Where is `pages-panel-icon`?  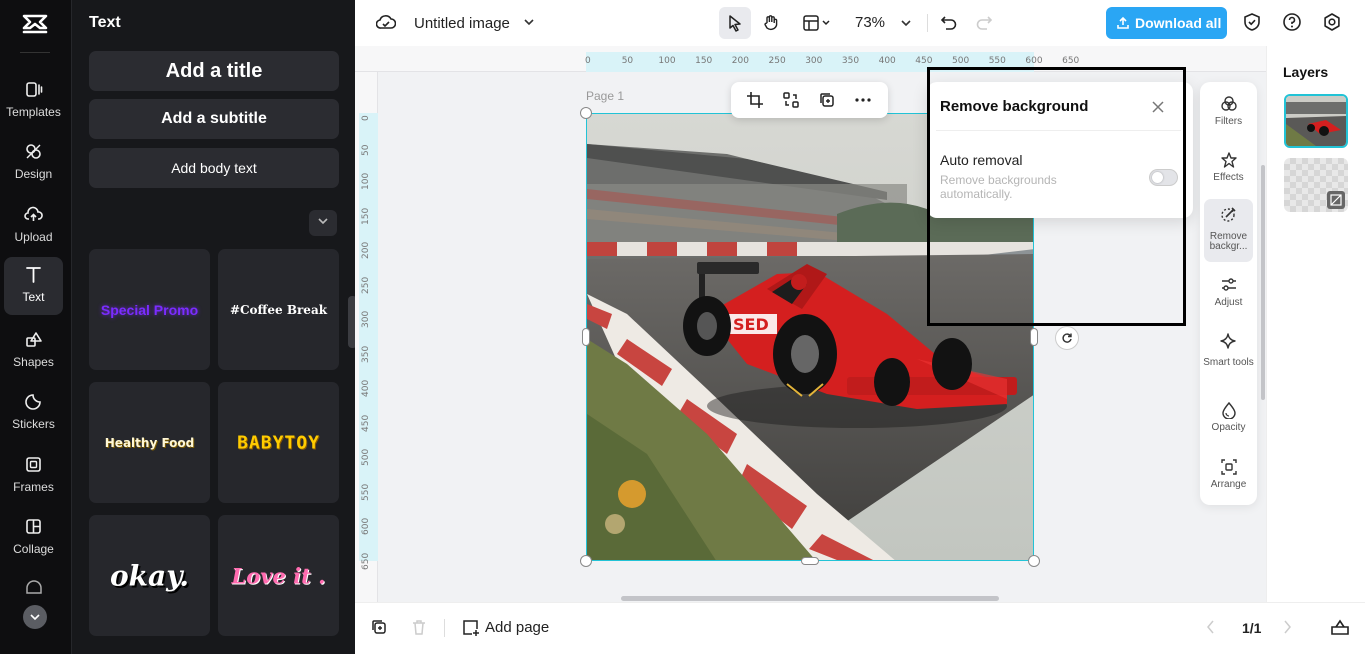 pages-panel-icon is located at coordinates (1340, 627).